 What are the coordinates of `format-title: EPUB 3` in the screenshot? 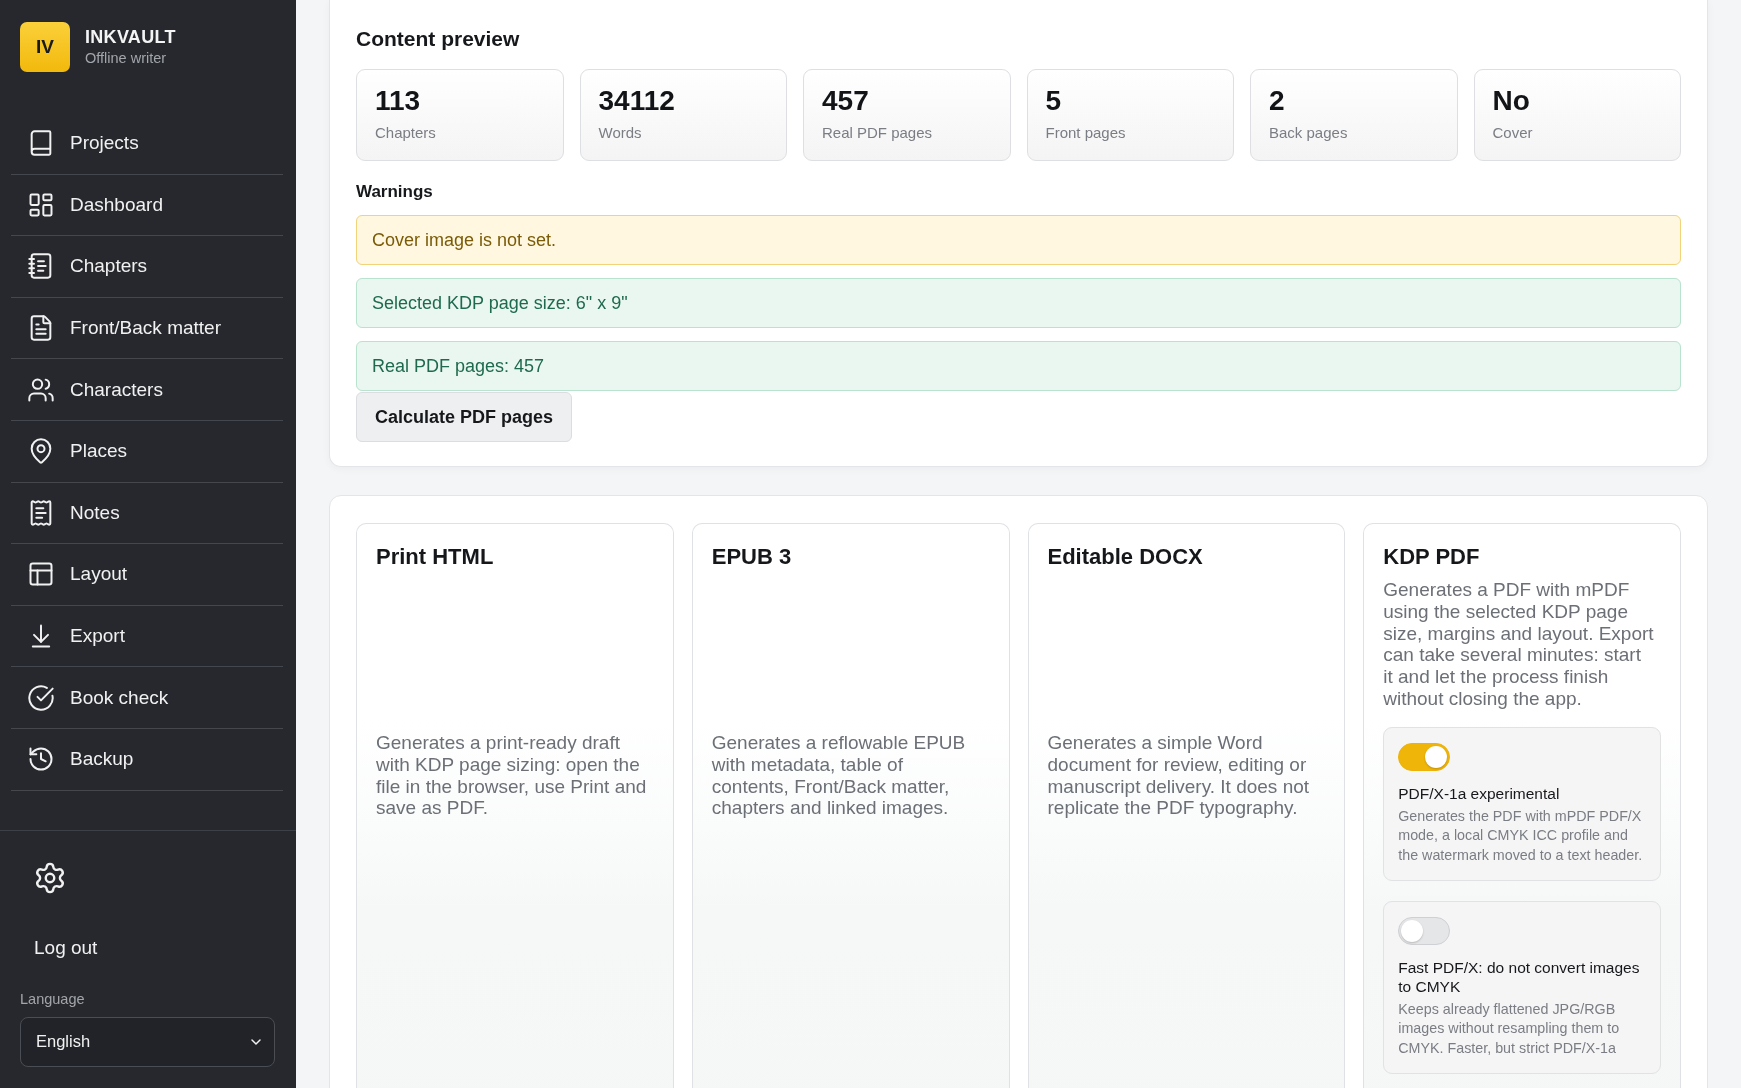 It's located at (752, 557).